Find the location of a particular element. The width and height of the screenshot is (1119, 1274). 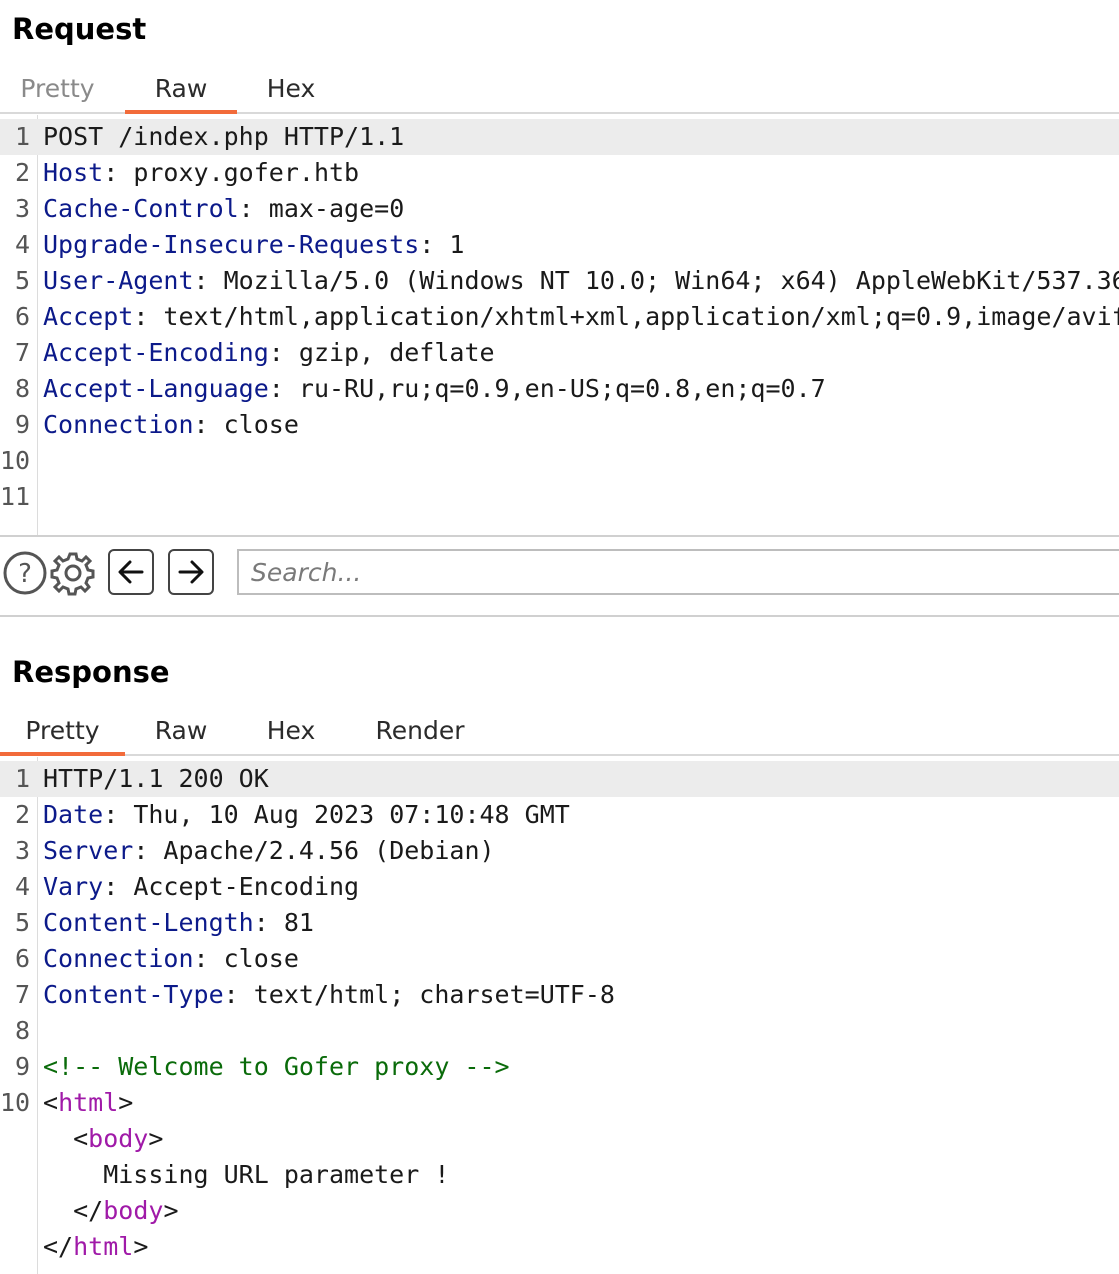

header-name: Connection is located at coordinates (118, 958).